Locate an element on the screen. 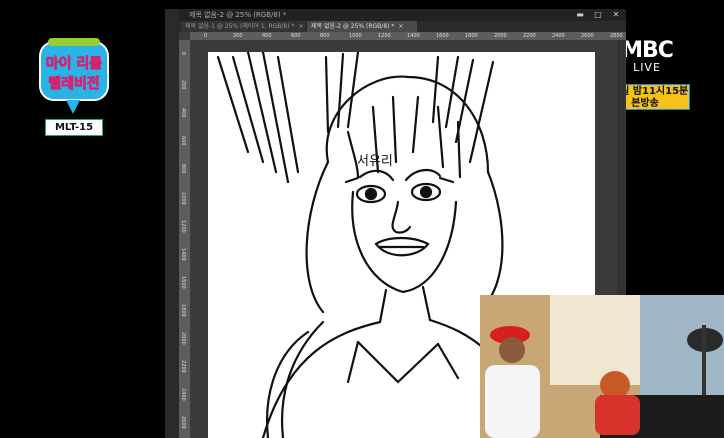  tools-panel is located at coordinates (172, 223).